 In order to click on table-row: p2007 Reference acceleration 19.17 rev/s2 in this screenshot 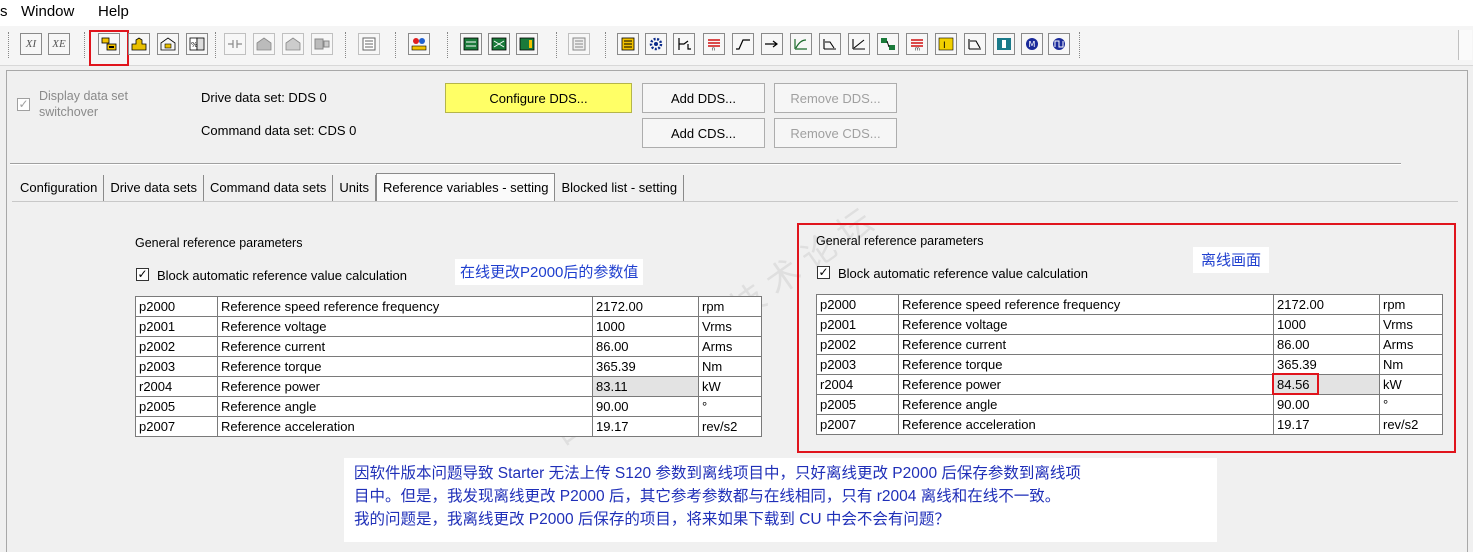, I will do `click(1129, 424)`.